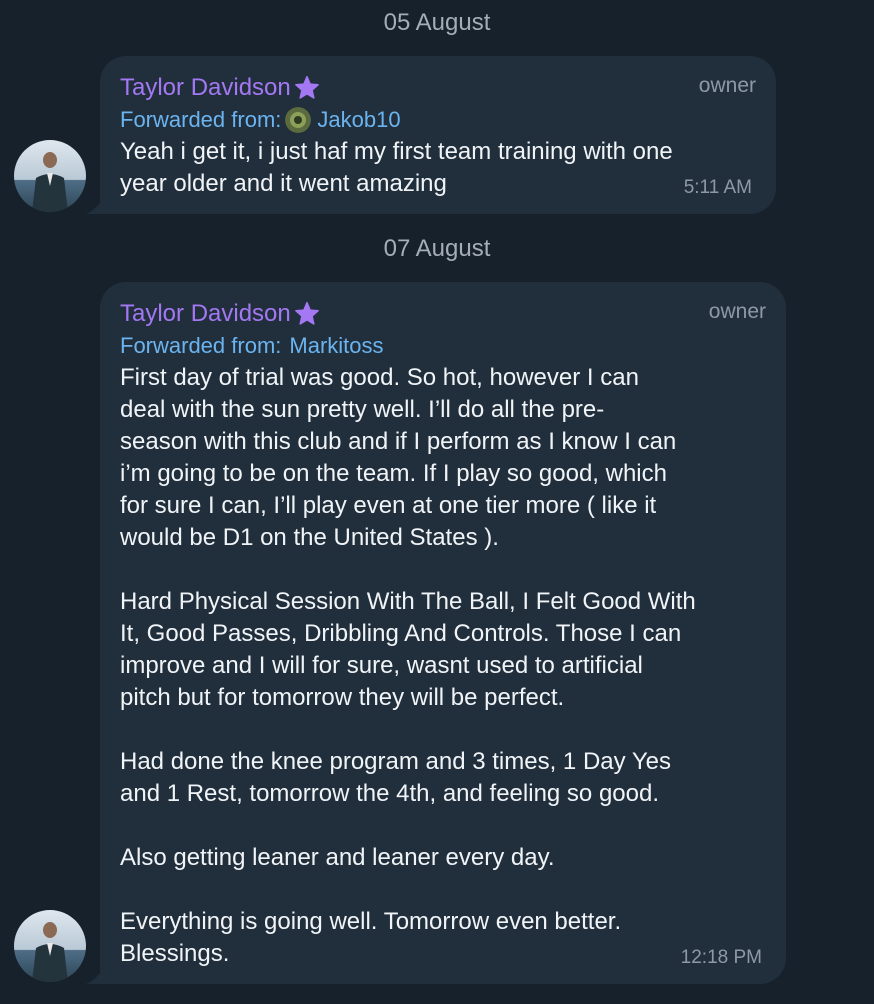 This screenshot has height=1004, width=874. What do you see at coordinates (721, 957) in the screenshot?
I see `message-time: 12:18 PM` at bounding box center [721, 957].